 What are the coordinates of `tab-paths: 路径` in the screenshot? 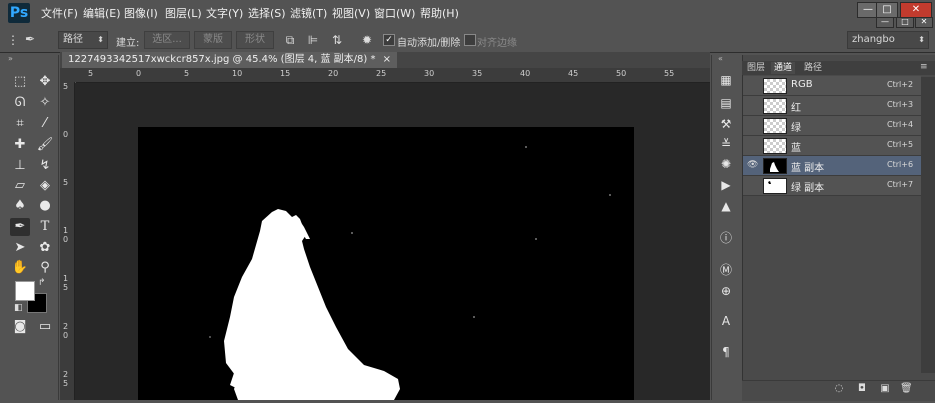 It's located at (813, 68).